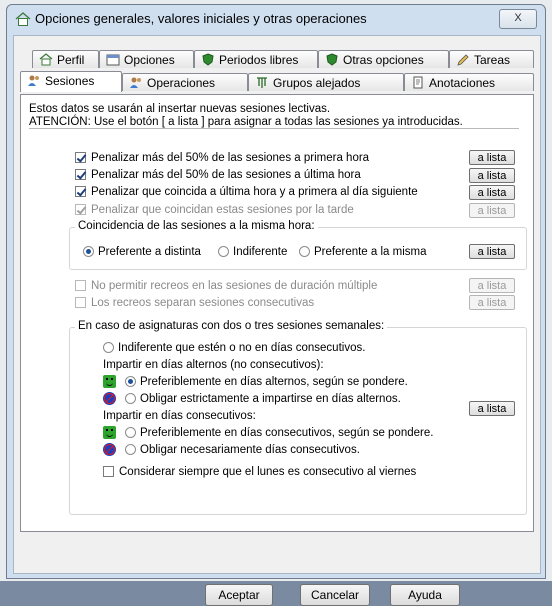 This screenshot has height=606, width=552. I want to click on consecutivos-heading: Impartir en días consecutivos:, so click(179, 416).